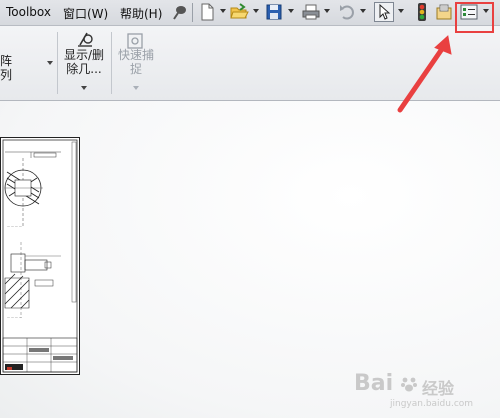 This screenshot has width=500, height=418. I want to click on drawing-sheet-content: — — — — — — — —, so click(40, 256).